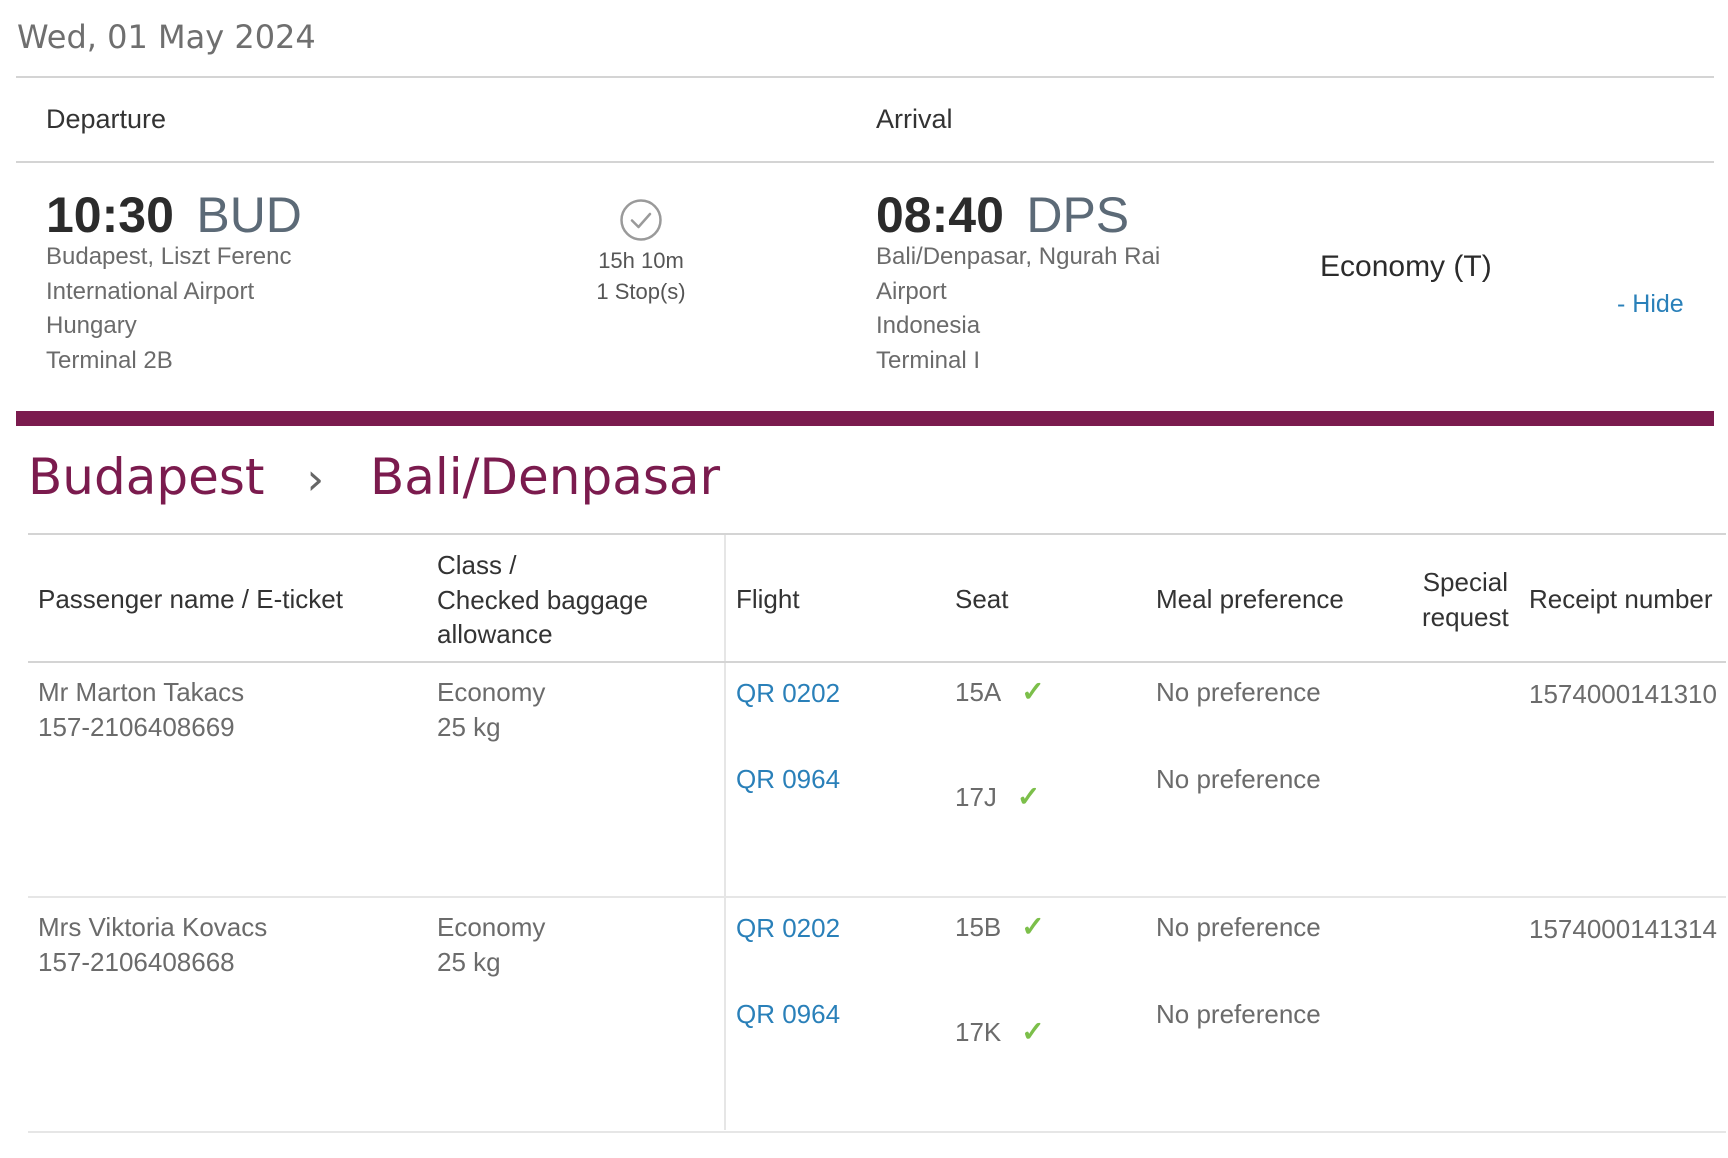 The height and width of the screenshot is (1158, 1728). I want to click on arrival-code: DPS, so click(1078, 215).